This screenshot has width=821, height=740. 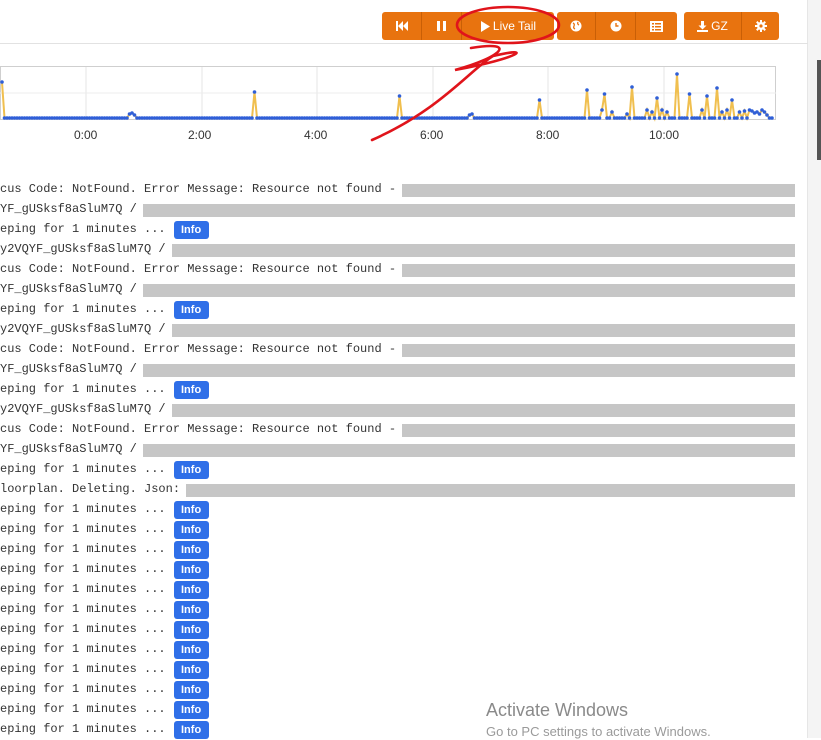 What do you see at coordinates (404, 490) in the screenshot?
I see `log-row: loorplan. Deleting. Json:` at bounding box center [404, 490].